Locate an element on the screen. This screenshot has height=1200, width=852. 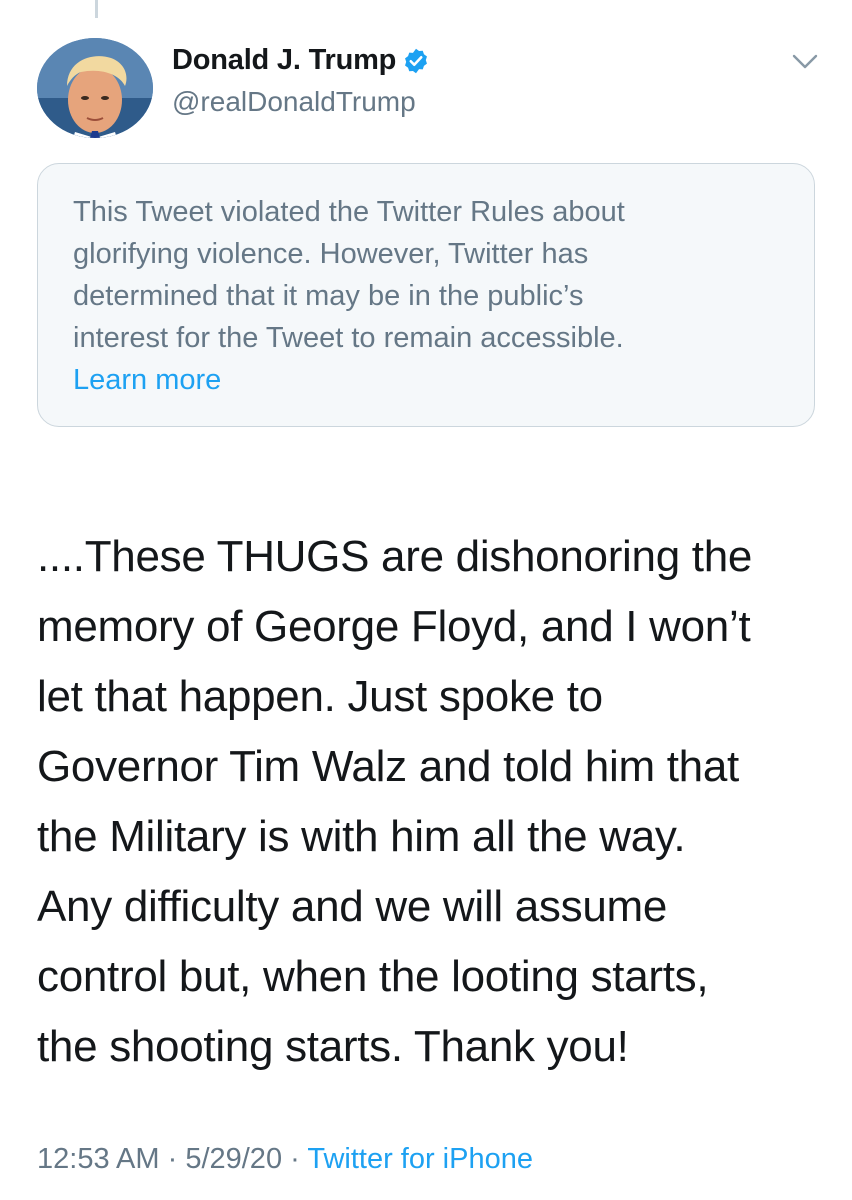
avatar-image is located at coordinates (95, 88).